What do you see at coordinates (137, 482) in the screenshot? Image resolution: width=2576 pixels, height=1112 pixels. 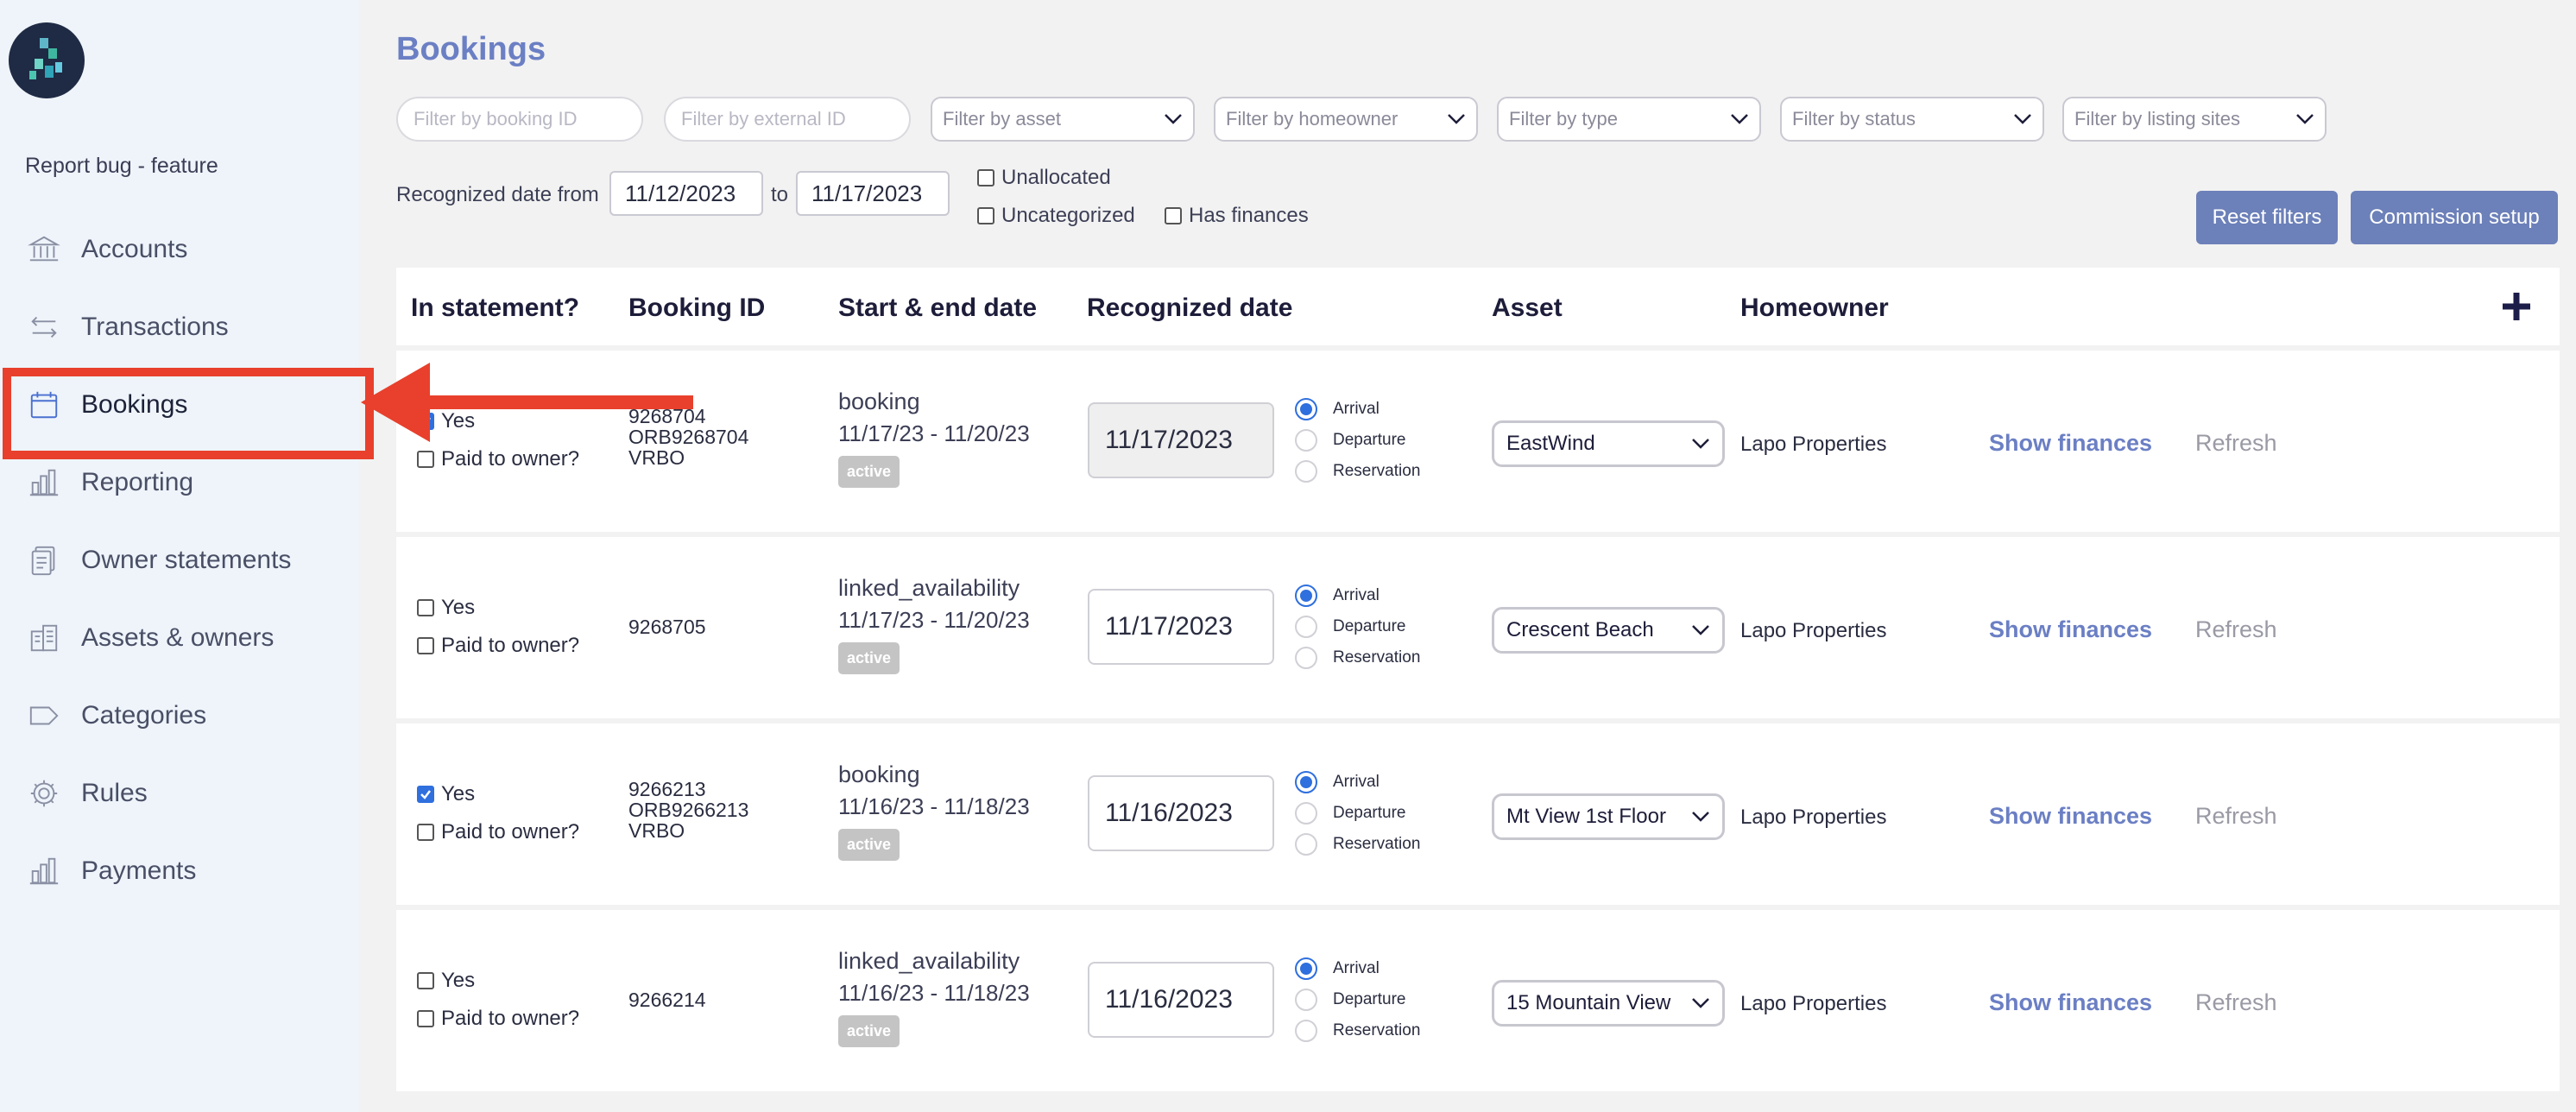 I see `sidebar-item-label: Reporting` at bounding box center [137, 482].